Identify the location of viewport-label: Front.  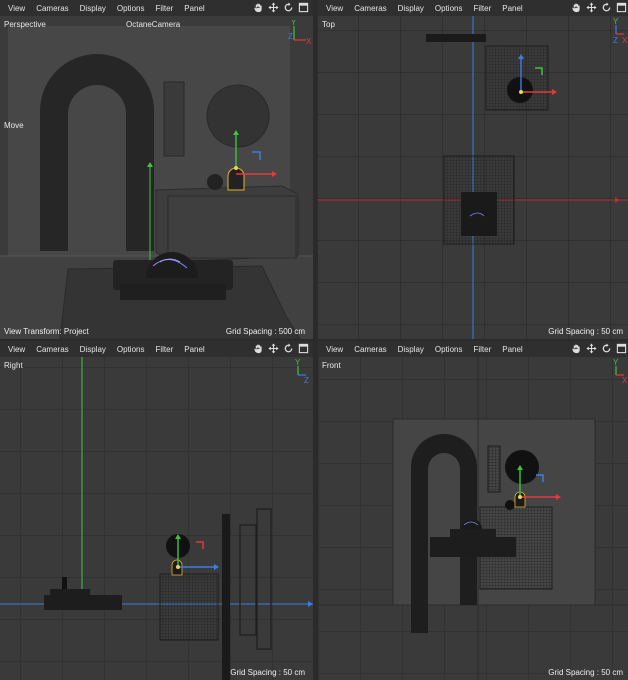
(331, 365).